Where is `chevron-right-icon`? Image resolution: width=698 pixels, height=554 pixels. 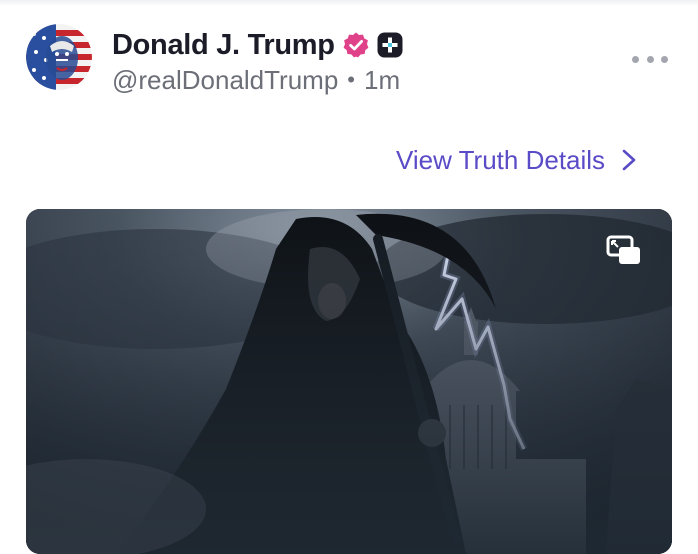 chevron-right-icon is located at coordinates (629, 160).